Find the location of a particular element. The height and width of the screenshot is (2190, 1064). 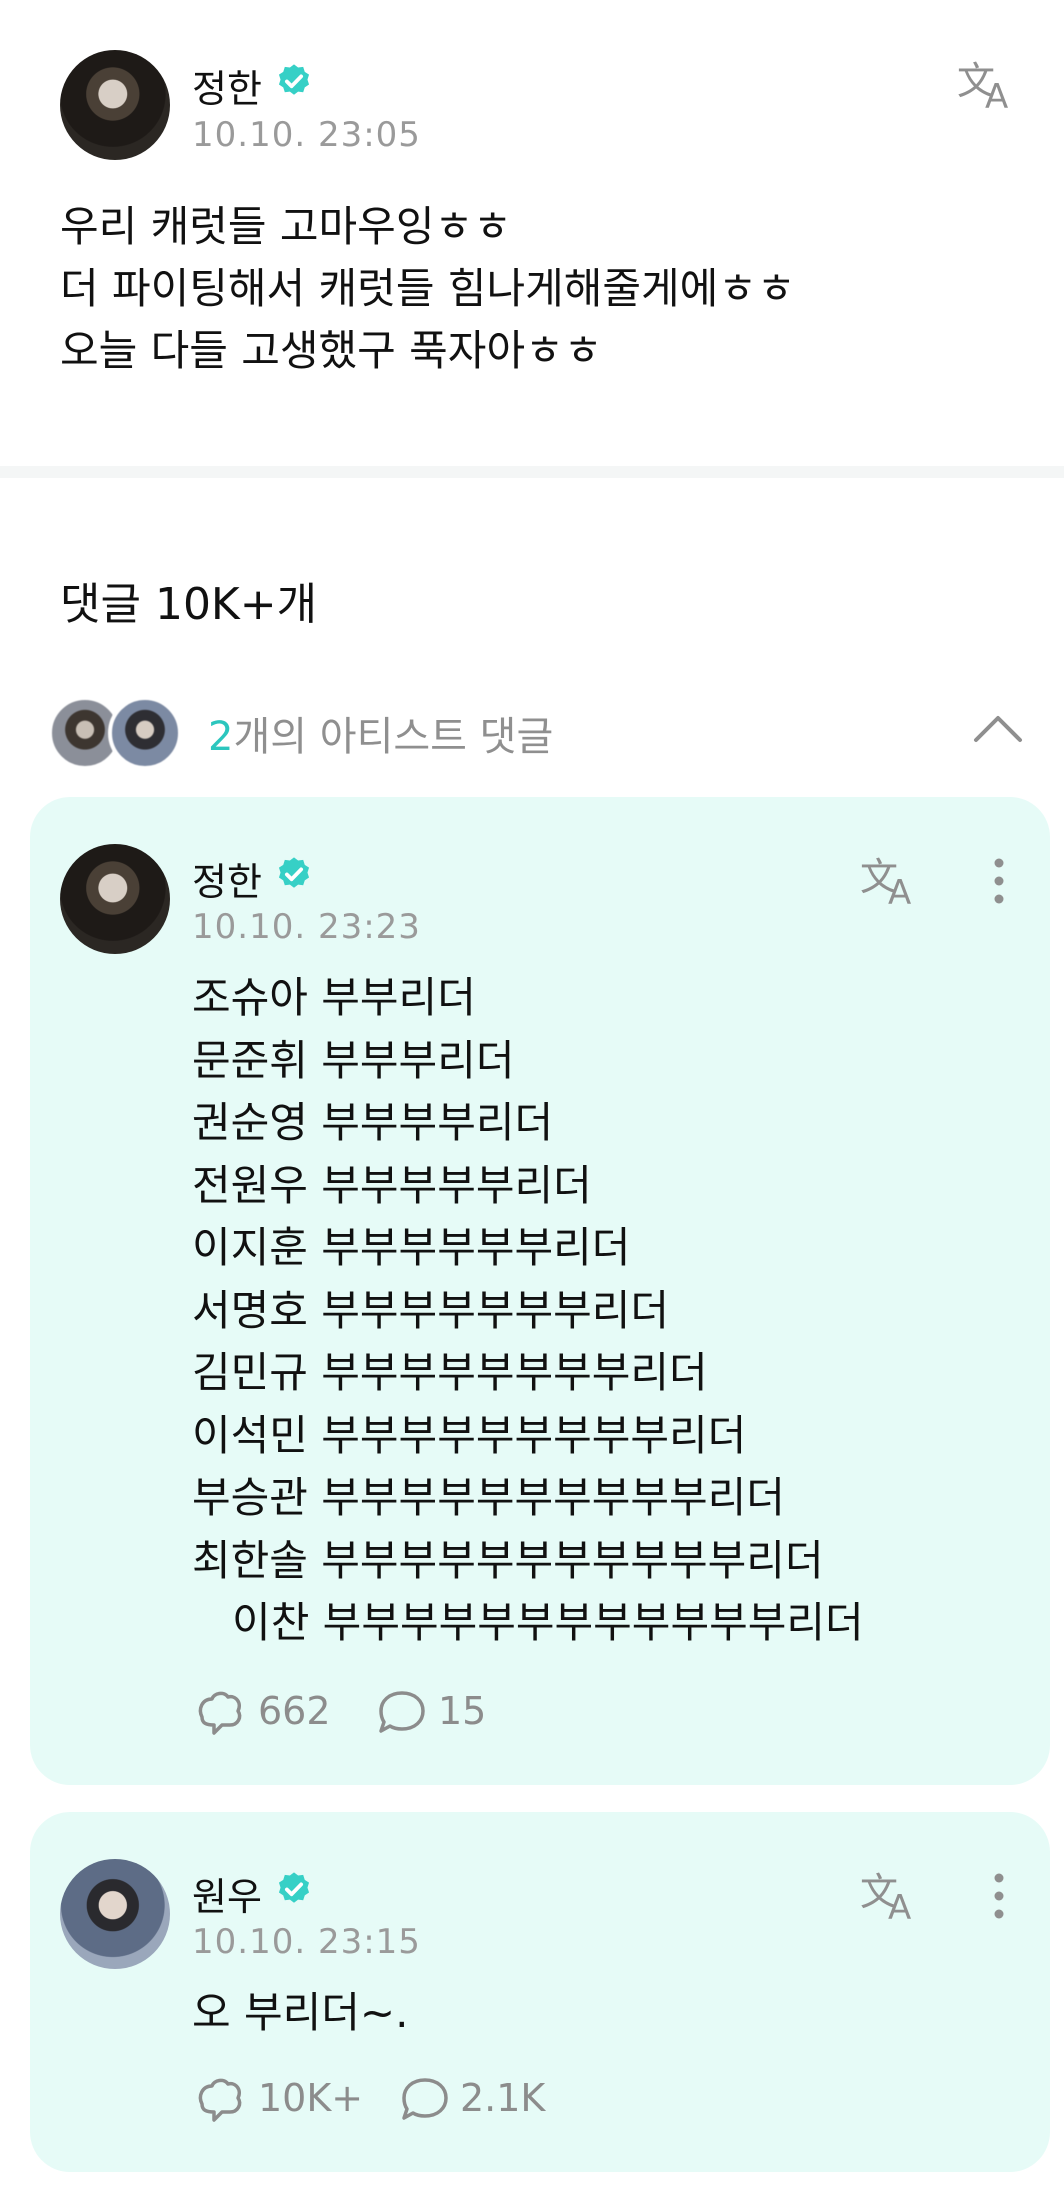

artist-comments-label: 2개의 아티스트 댓글 is located at coordinates (380, 733).